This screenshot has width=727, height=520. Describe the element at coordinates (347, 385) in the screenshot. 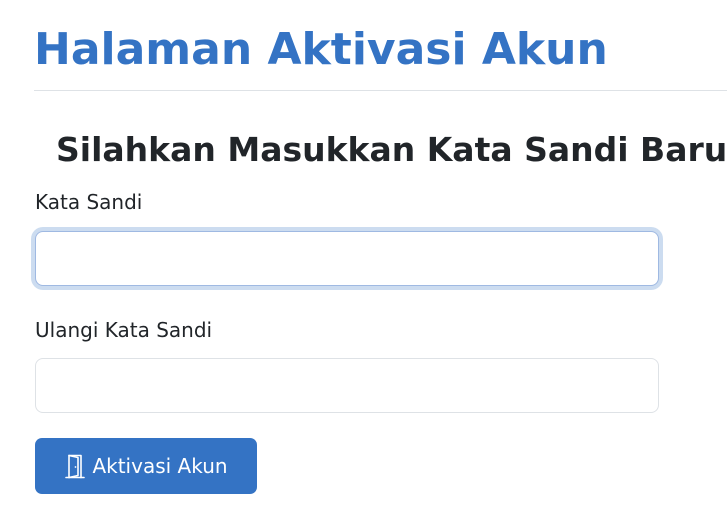

I see `confirm-password-input` at that location.